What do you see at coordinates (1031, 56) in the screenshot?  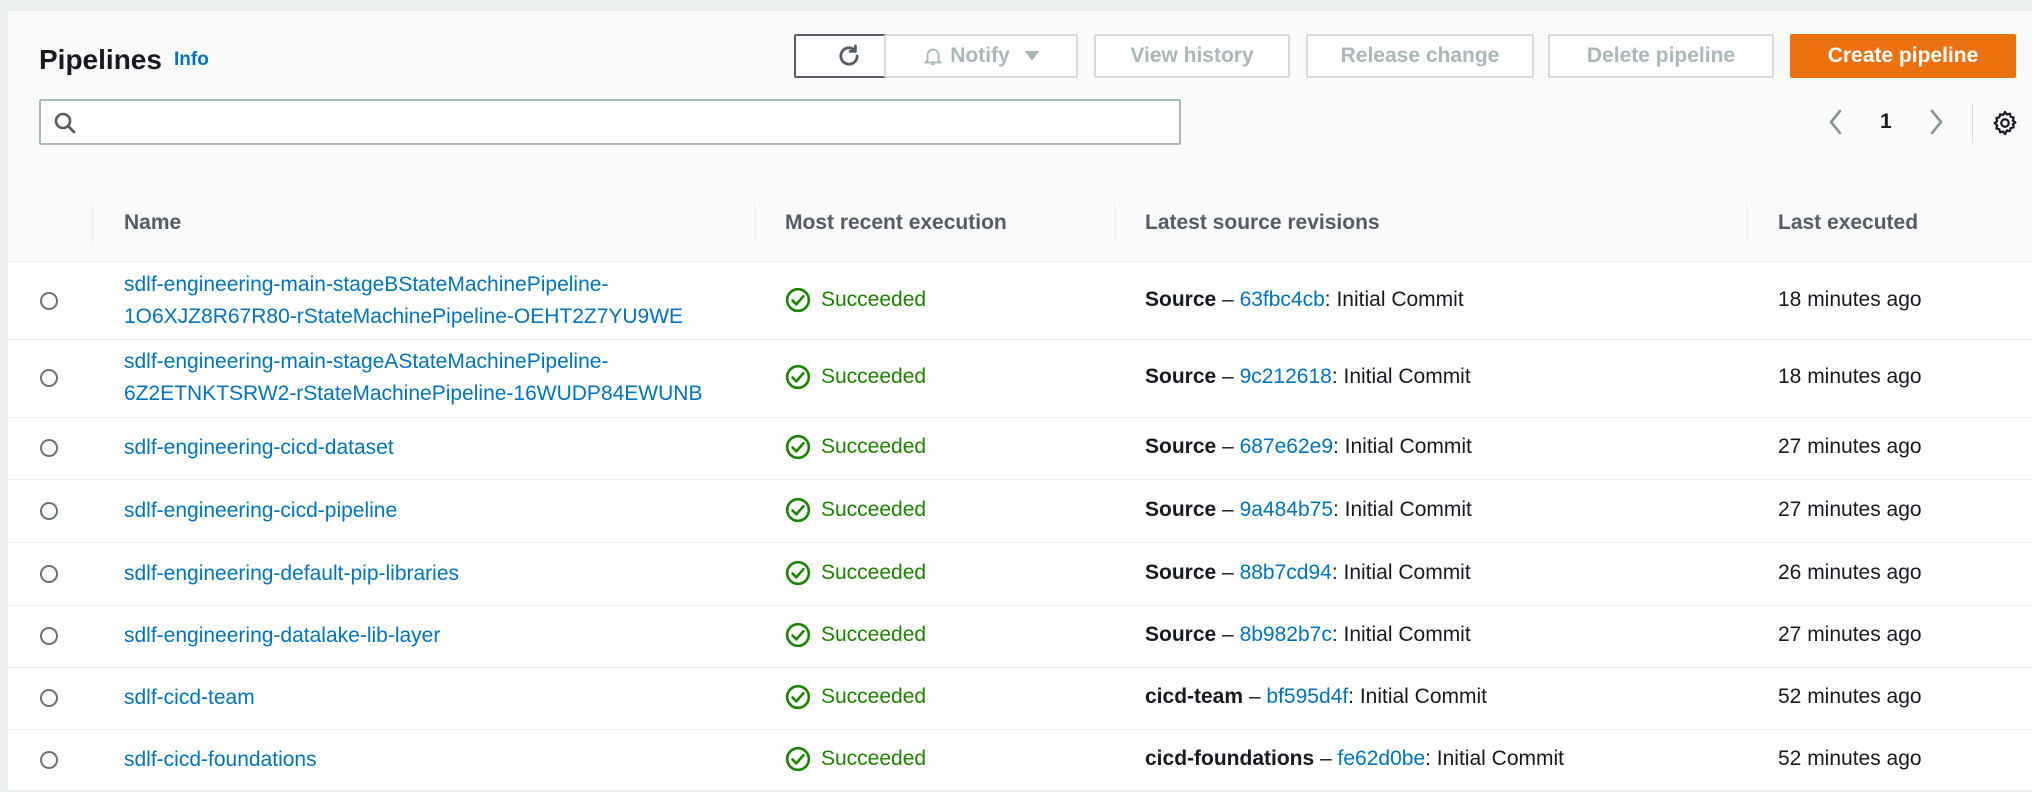 I see `caret-down-icon` at bounding box center [1031, 56].